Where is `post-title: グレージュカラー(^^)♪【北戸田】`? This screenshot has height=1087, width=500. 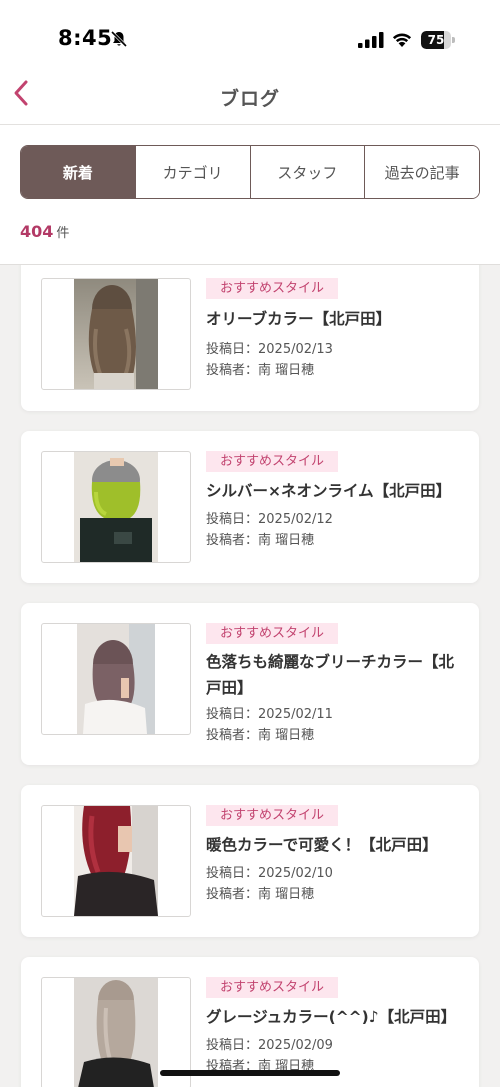 post-title: グレージュカラー(^^)♪【北戸田】 is located at coordinates (335, 1017).